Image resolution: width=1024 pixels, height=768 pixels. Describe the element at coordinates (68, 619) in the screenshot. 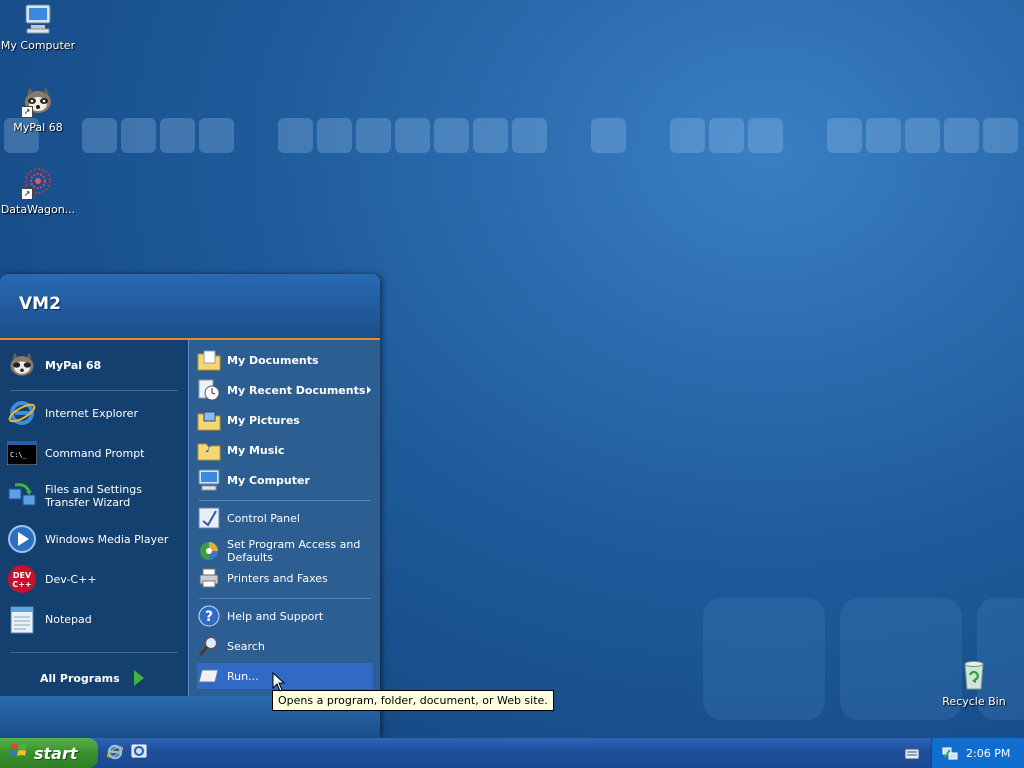

I see `start-item-label: Notepad` at that location.